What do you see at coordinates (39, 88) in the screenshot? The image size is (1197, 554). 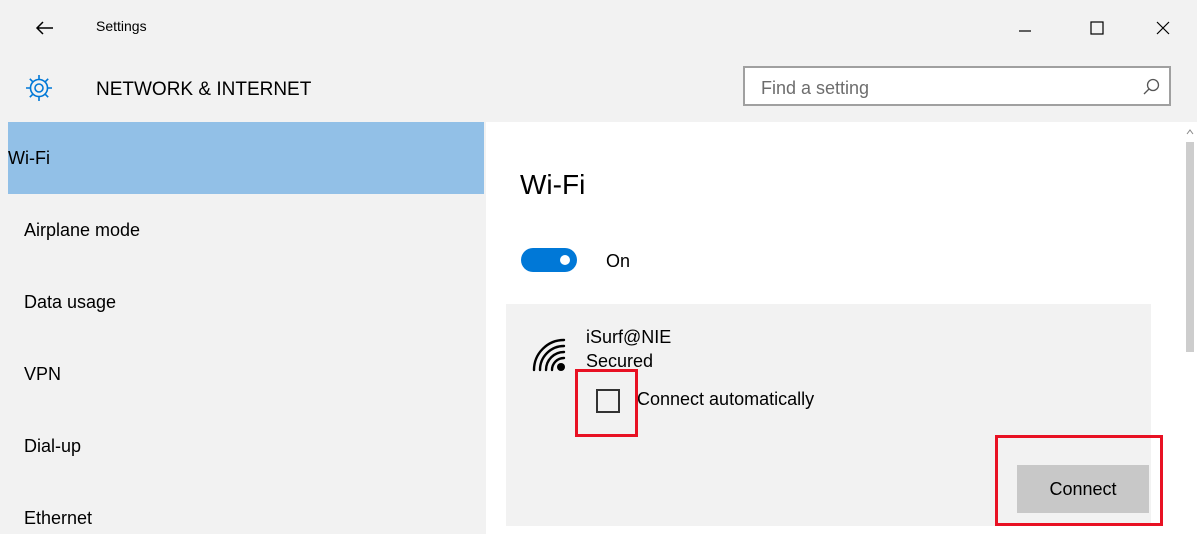 I see `gear-icon` at bounding box center [39, 88].